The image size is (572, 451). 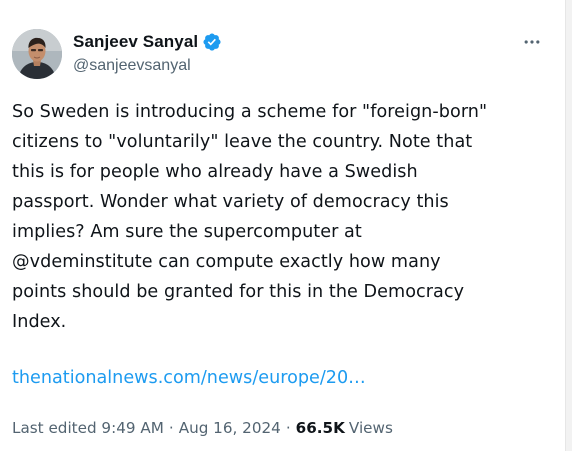 I want to click on views-count: 66.5K, so click(x=320, y=428).